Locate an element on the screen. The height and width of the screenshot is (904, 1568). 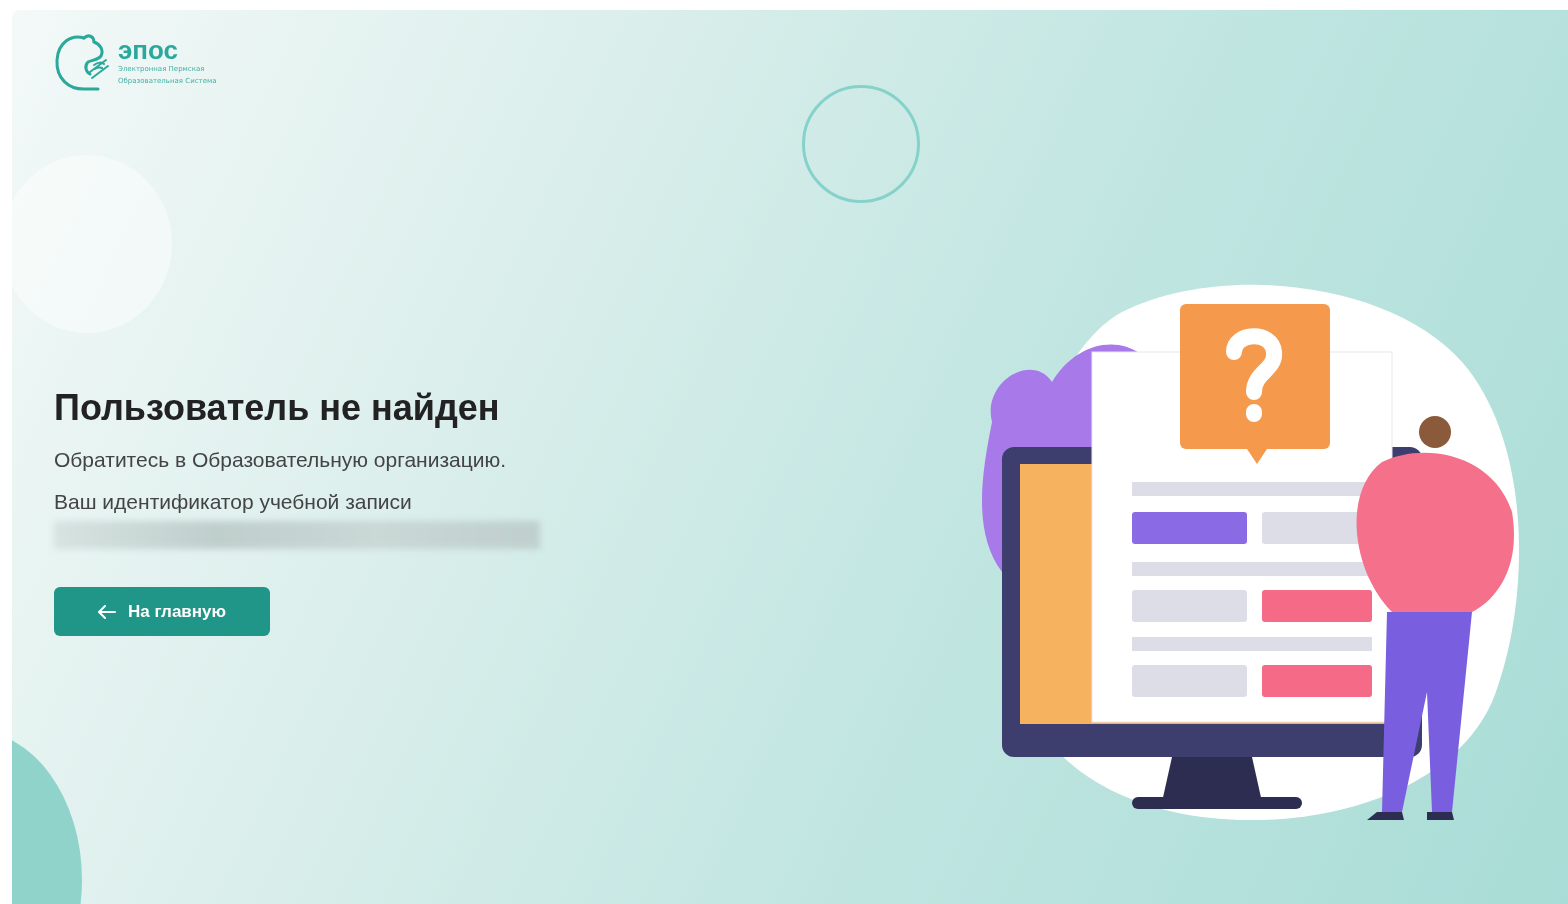
logo-name: эпос is located at coordinates (149, 50).